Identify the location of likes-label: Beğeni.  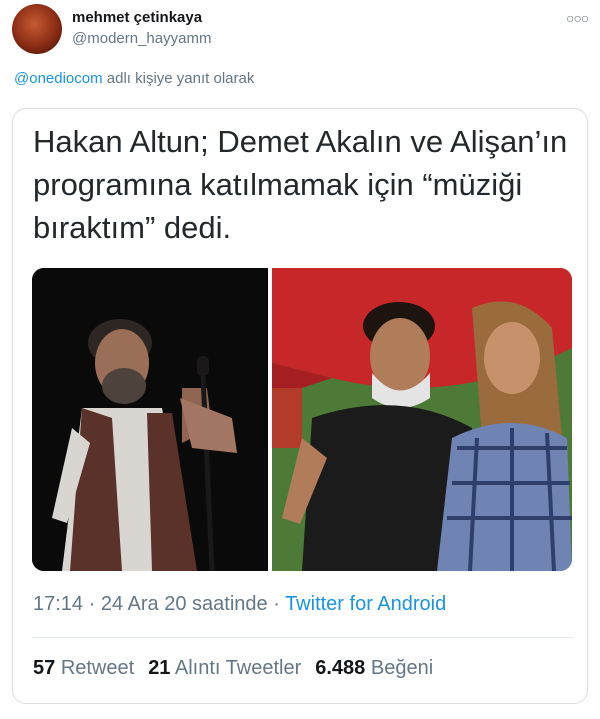
(402, 668).